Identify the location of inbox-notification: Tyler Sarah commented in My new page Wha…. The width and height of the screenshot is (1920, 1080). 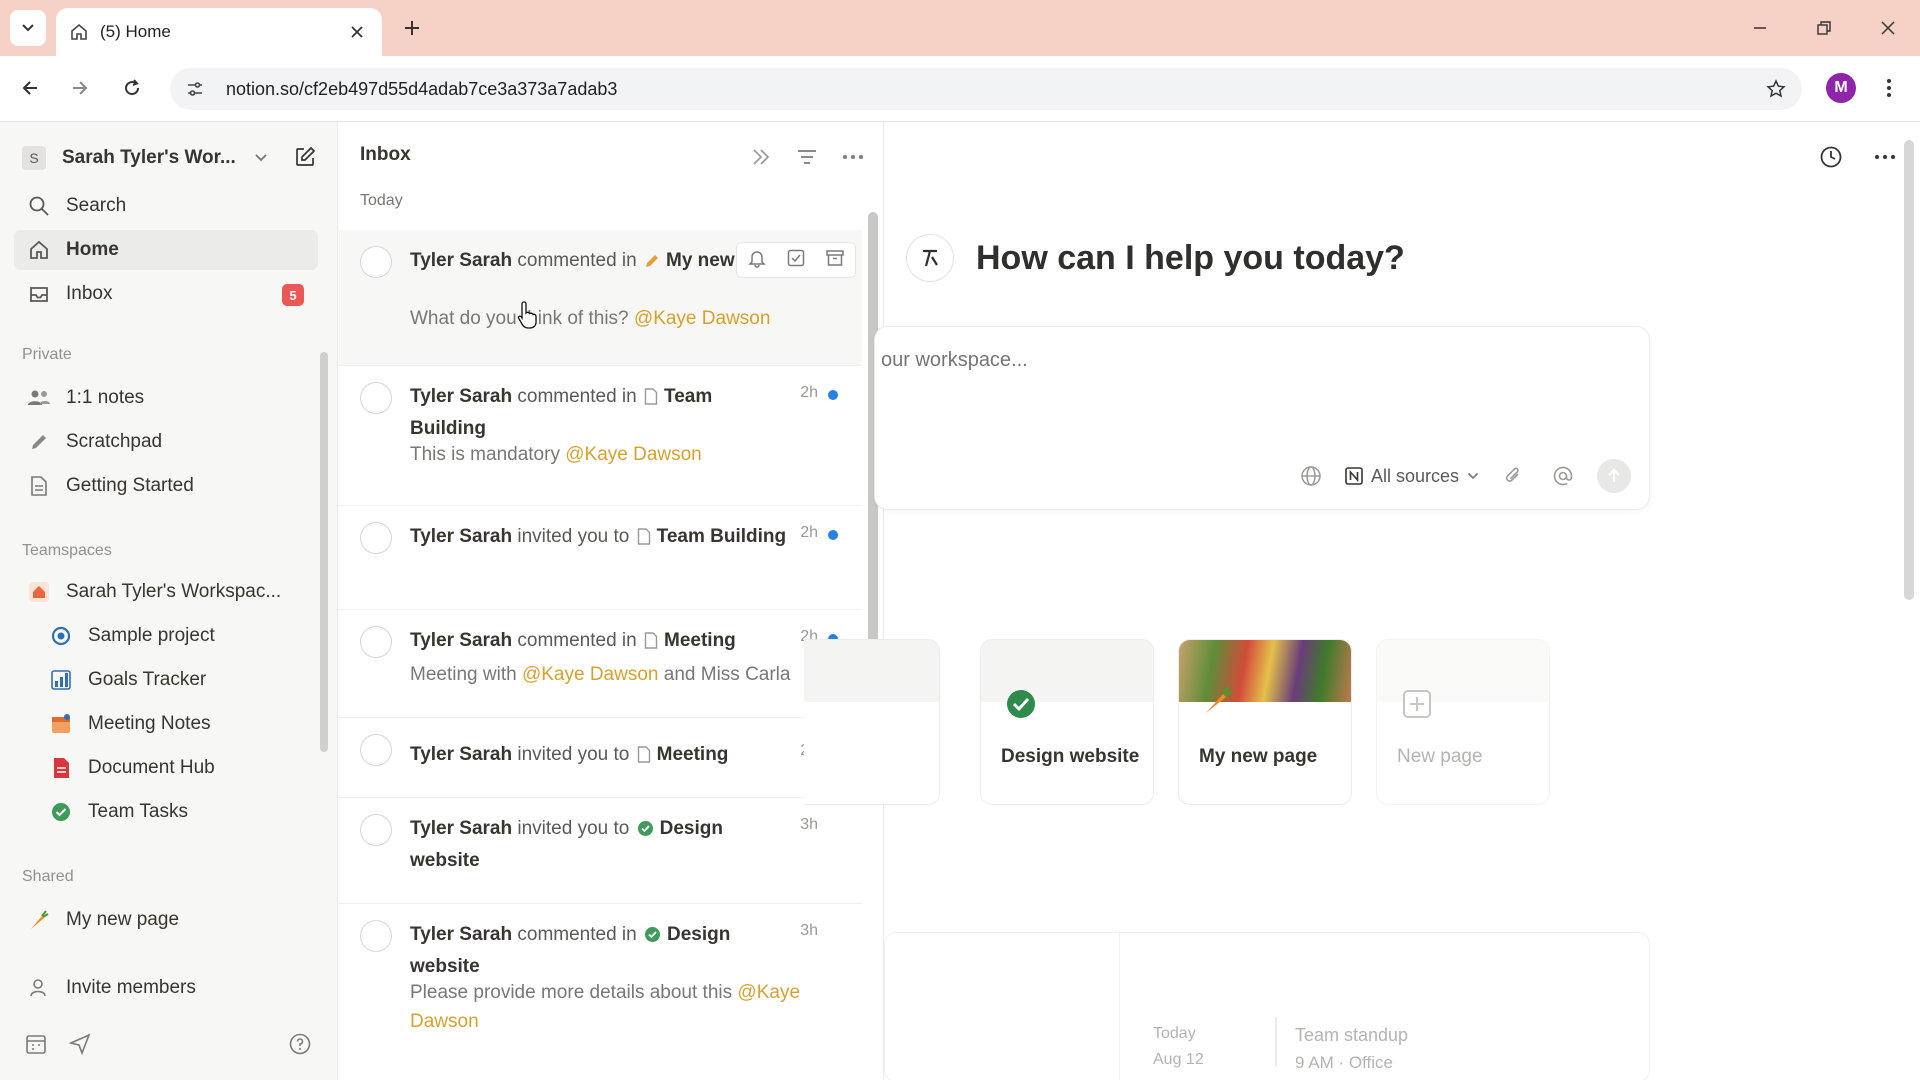
(600, 298).